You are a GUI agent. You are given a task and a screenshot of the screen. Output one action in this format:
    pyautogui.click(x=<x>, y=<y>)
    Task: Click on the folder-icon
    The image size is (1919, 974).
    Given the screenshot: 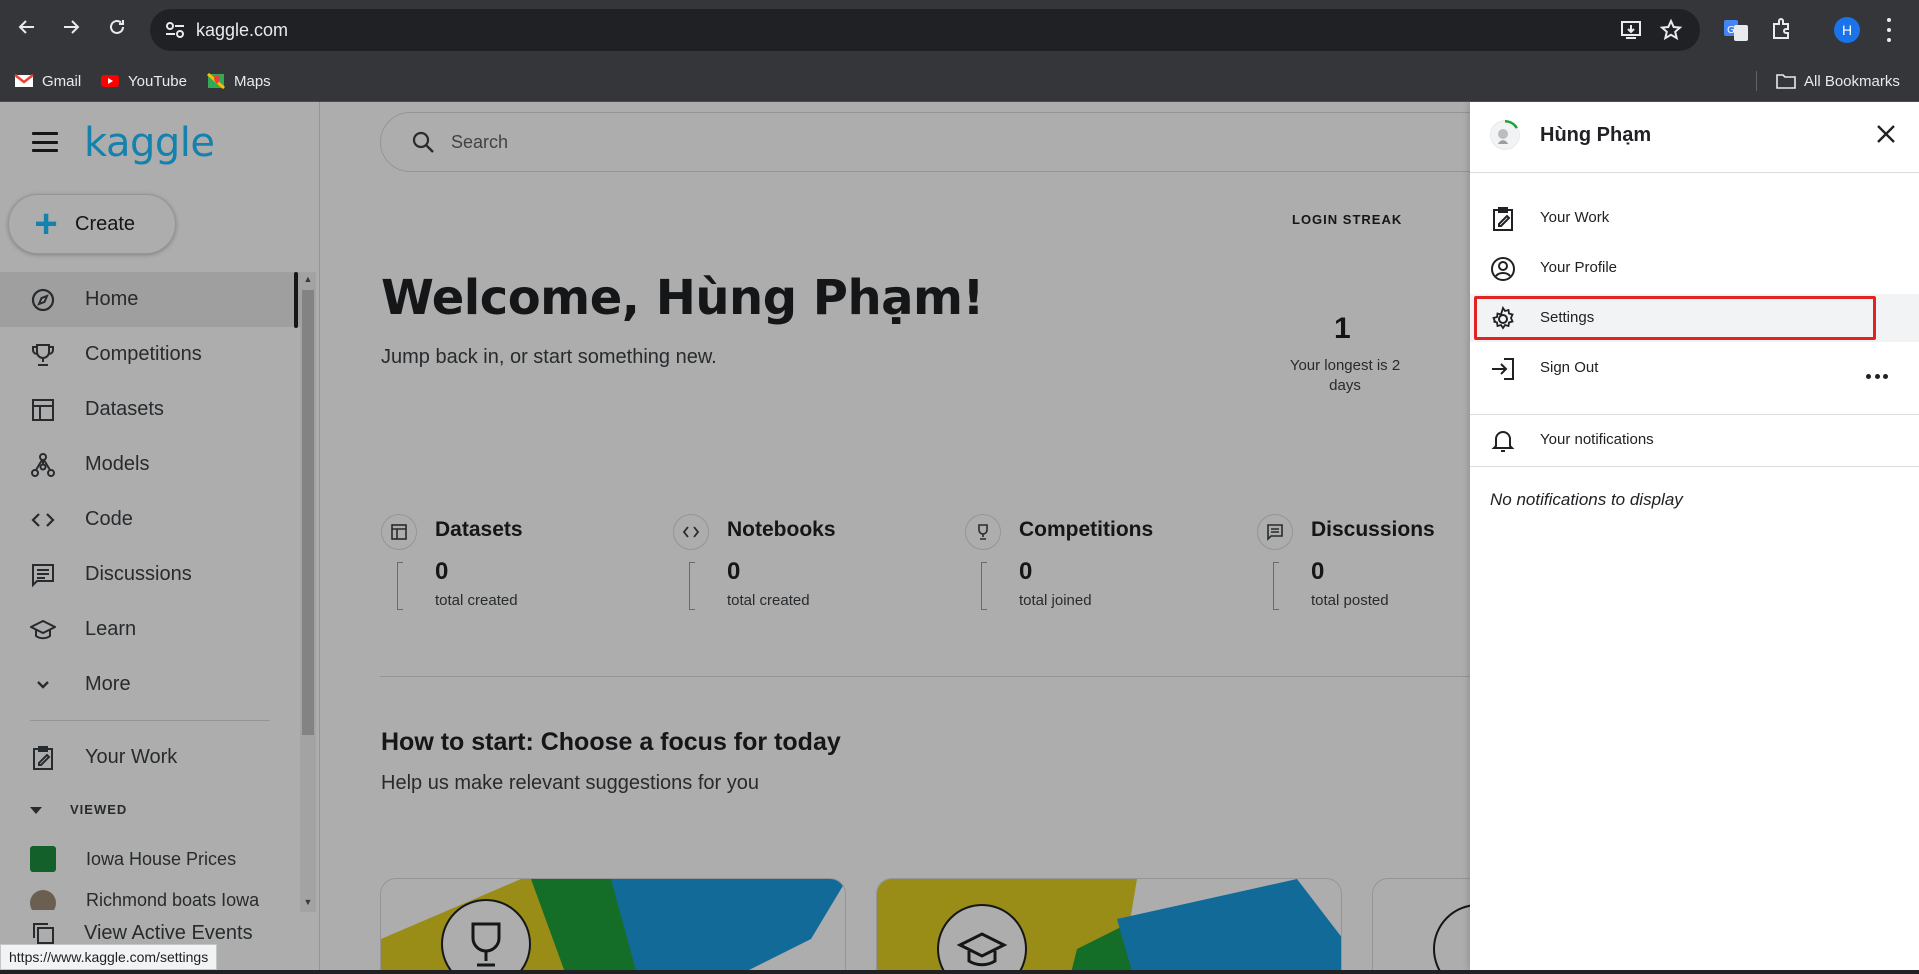 What is the action you would take?
    pyautogui.click(x=1786, y=81)
    